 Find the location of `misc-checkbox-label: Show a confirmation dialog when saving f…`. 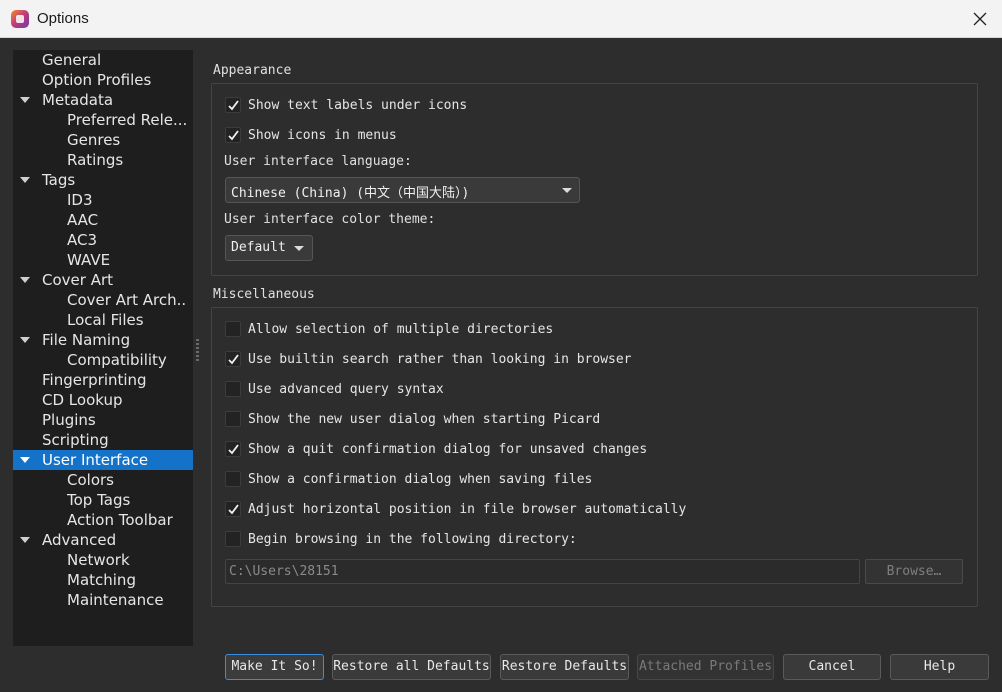

misc-checkbox-label: Show a confirmation dialog when saving f… is located at coordinates (420, 479).